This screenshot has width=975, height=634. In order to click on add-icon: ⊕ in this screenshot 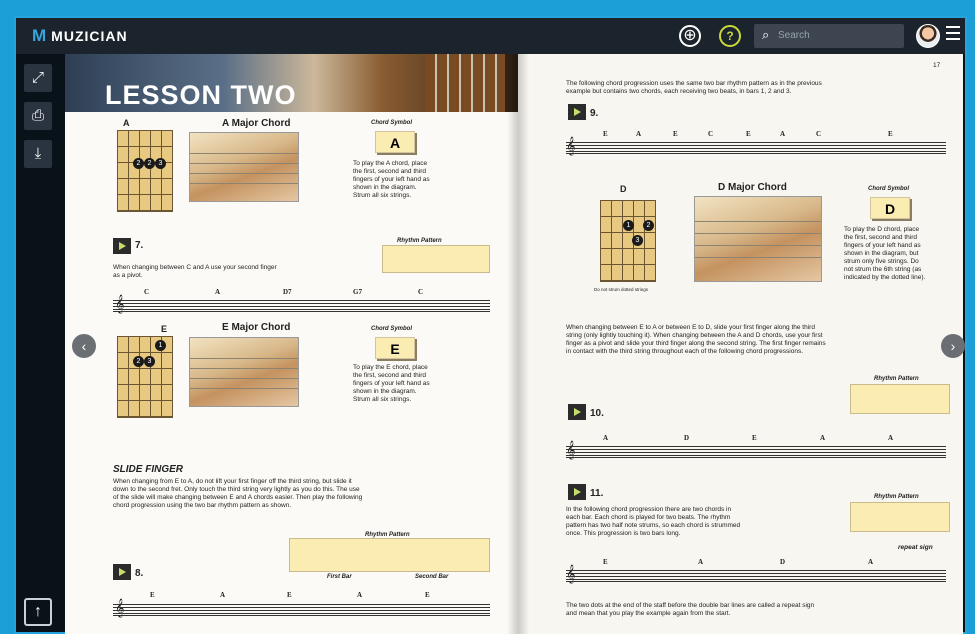, I will do `click(690, 36)`.